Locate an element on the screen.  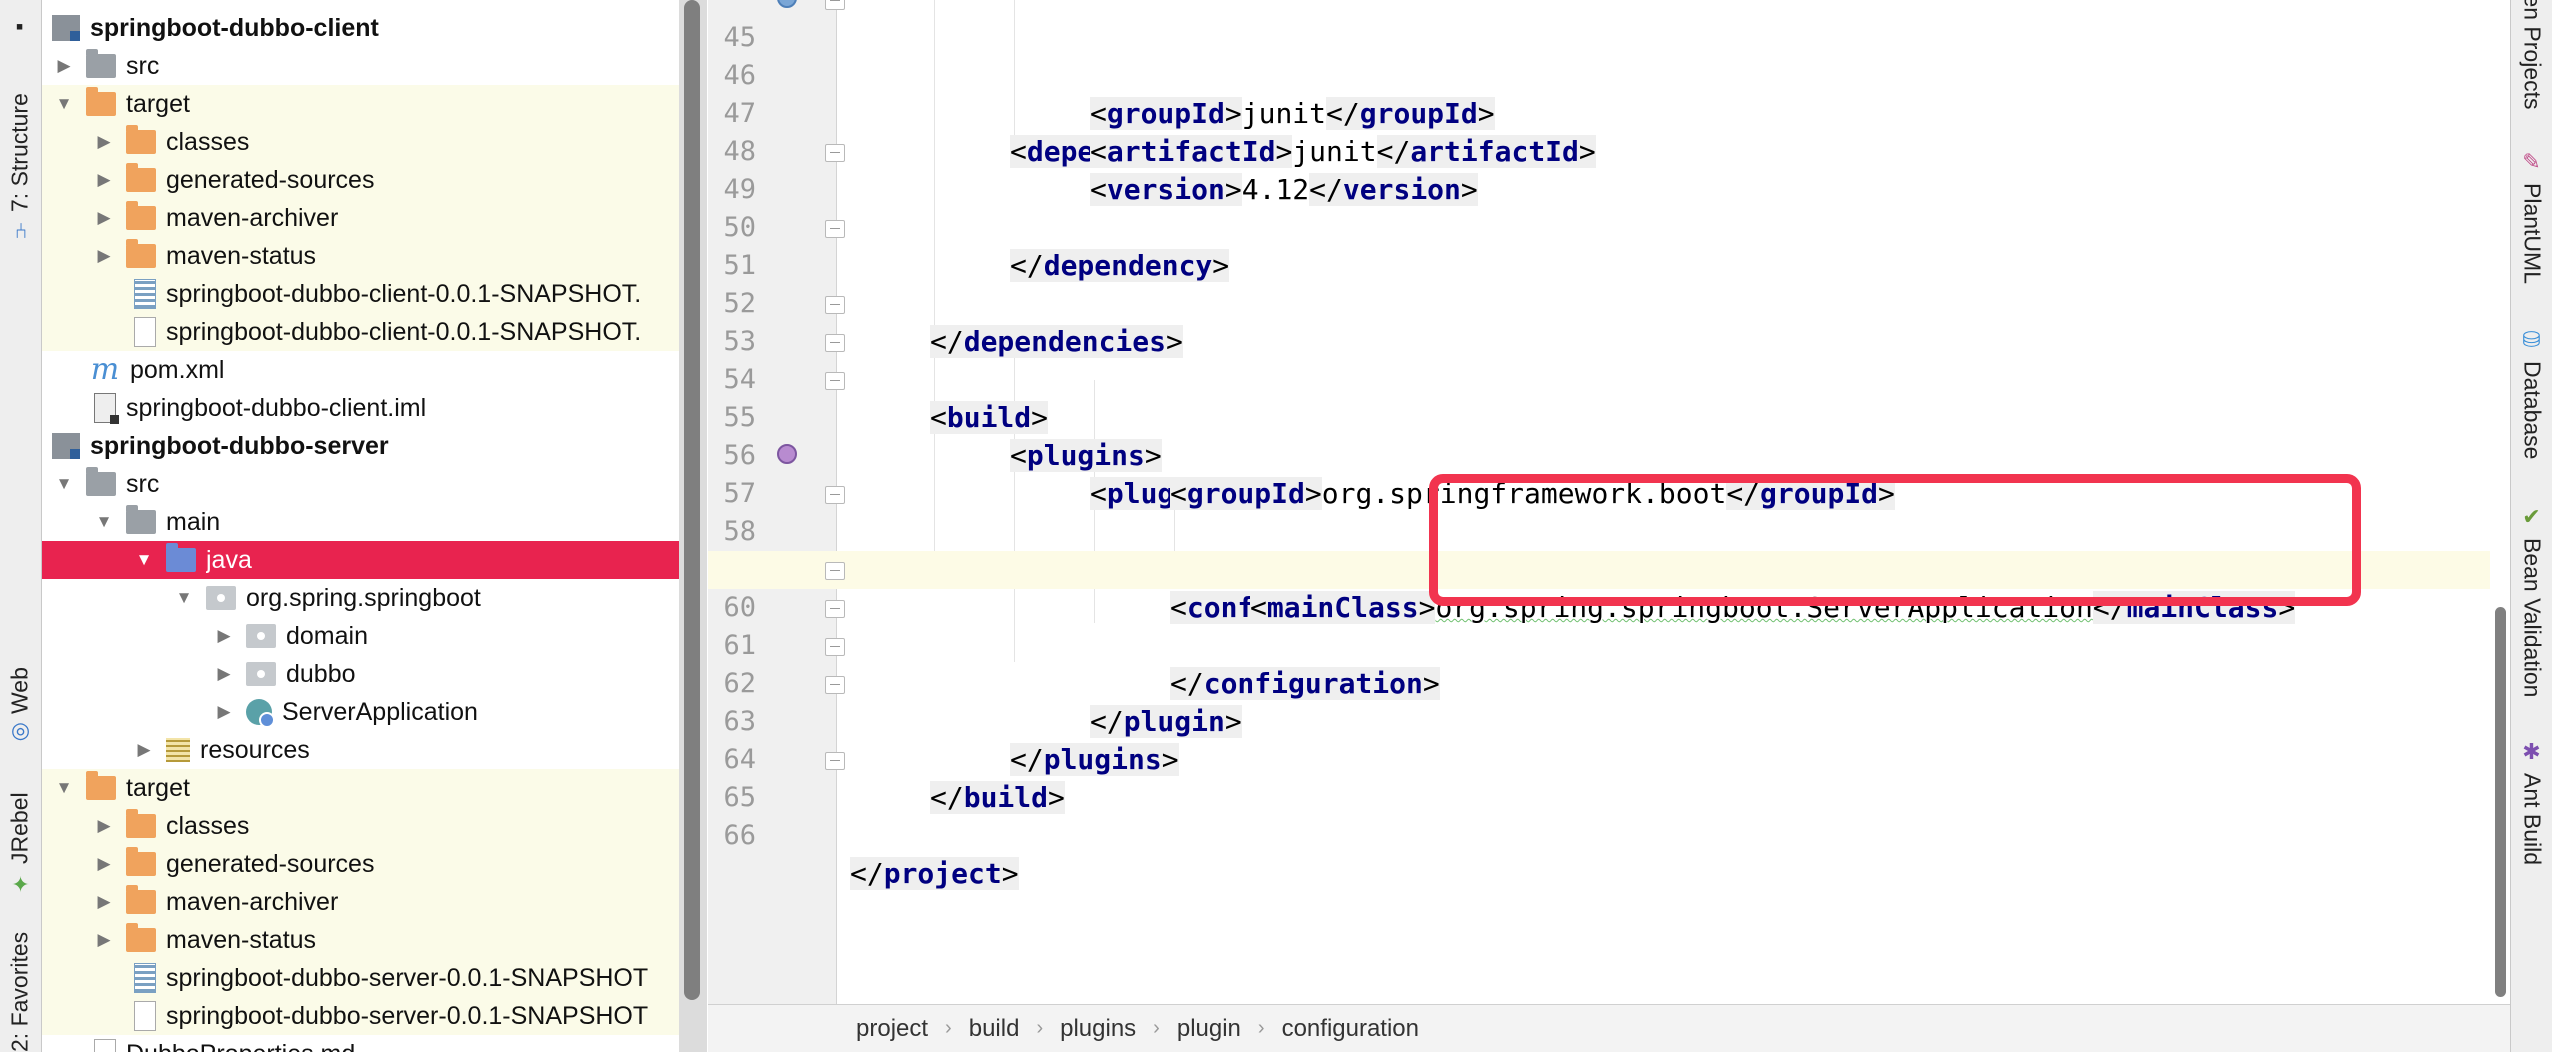
tree-row-server-original: springboot-dubbo-server-0.0.1-SNAPSHOT is located at coordinates (360, 1016).